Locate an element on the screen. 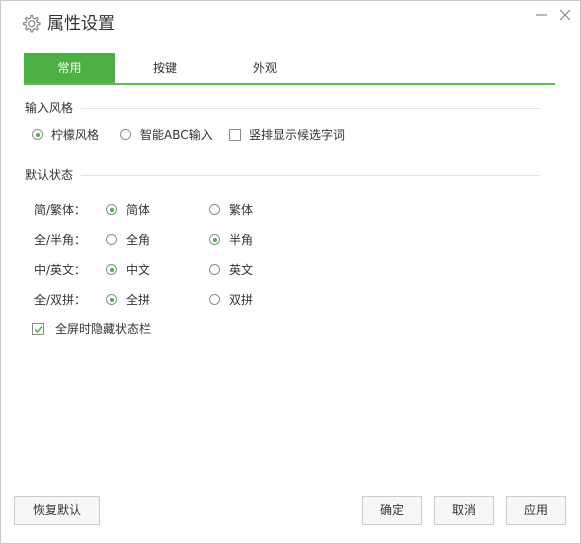 This screenshot has height=544, width=581. restore-default-button: 恢复默认 is located at coordinates (57, 510).